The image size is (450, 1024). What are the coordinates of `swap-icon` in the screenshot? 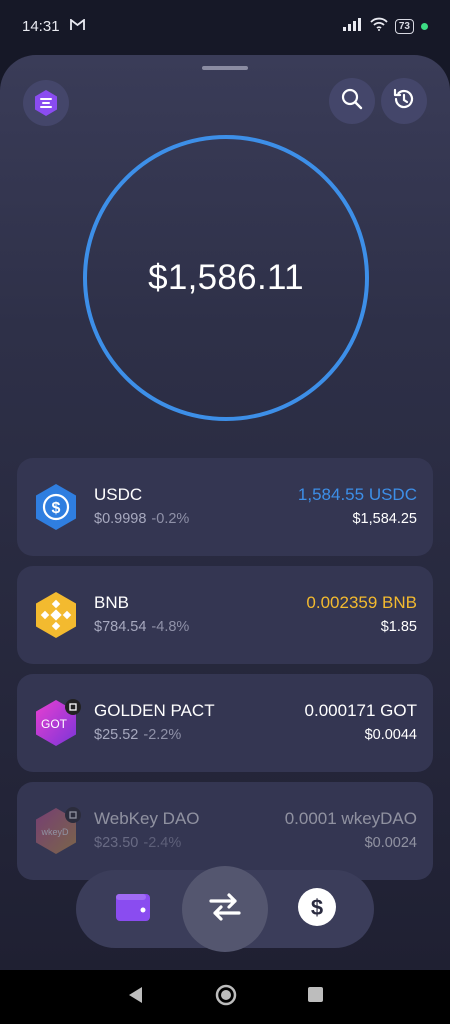 It's located at (225, 909).